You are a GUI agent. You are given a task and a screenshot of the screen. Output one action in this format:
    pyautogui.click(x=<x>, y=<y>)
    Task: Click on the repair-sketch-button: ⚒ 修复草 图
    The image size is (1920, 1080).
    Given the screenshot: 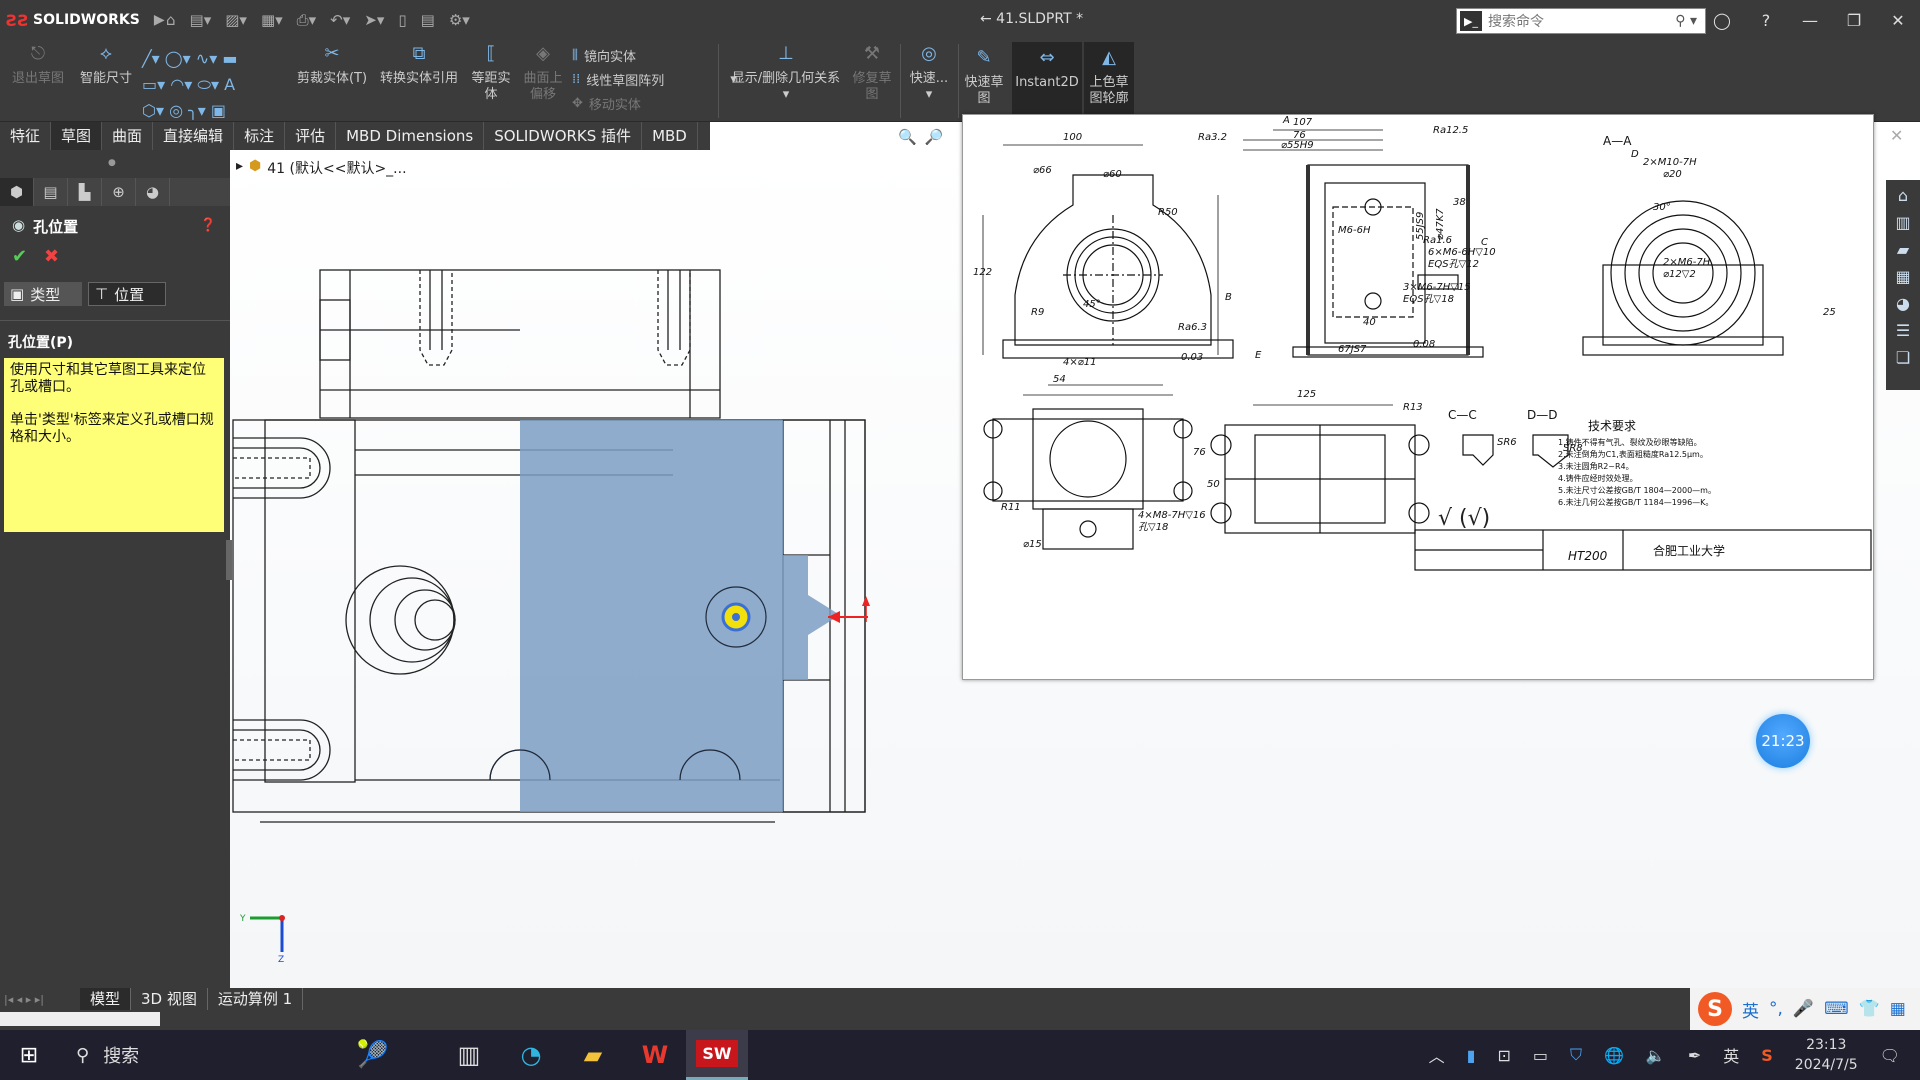 What is the action you would take?
    pyautogui.click(x=872, y=74)
    